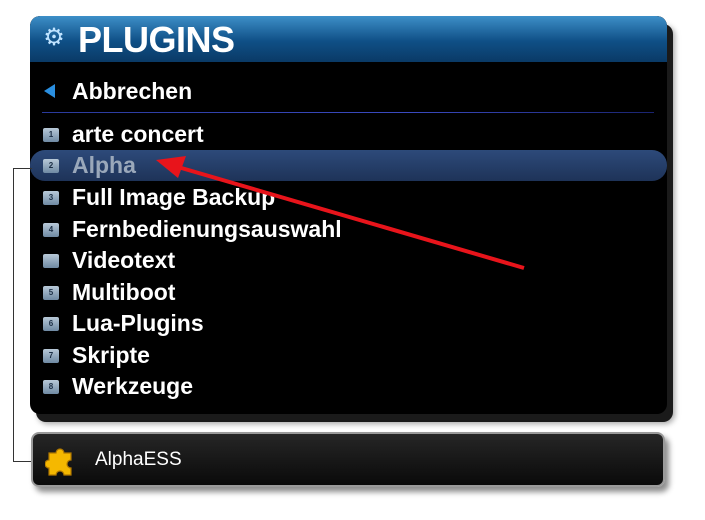 The width and height of the screenshot is (705, 520). I want to click on menu-item-label: Multiboot, so click(124, 292).